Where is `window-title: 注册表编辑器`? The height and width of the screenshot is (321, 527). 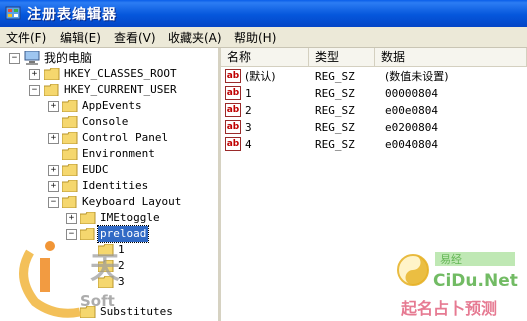 window-title: 注册表编辑器 is located at coordinates (72, 15).